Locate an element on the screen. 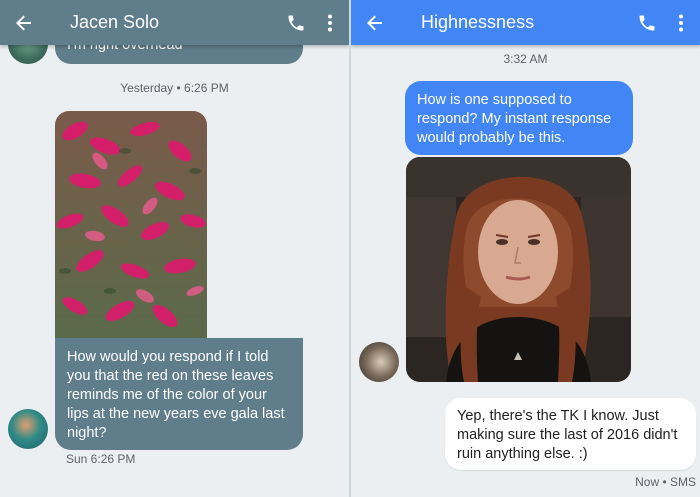 The width and height of the screenshot is (700, 497). app-bar: Highnessness is located at coordinates (525, 22).